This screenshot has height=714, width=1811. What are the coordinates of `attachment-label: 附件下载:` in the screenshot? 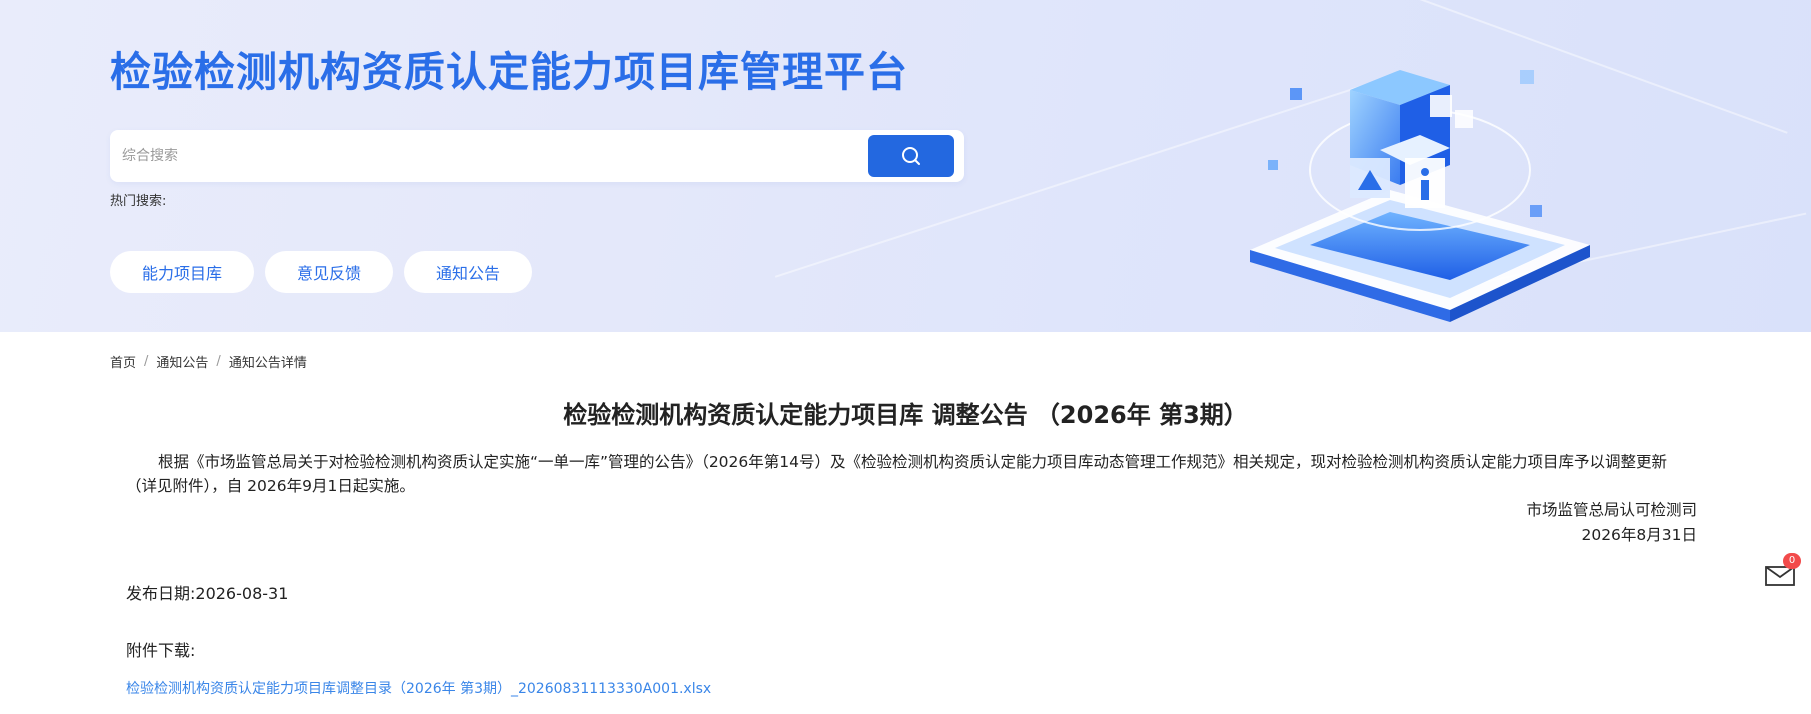 It's located at (161, 650).